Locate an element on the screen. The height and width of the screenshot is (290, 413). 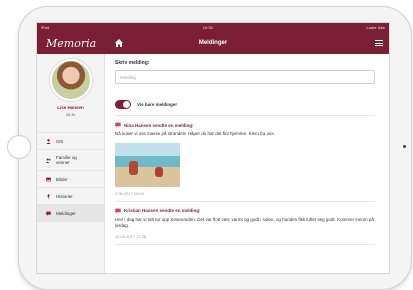
status-battery: Lader ikke is located at coordinates (375, 27).